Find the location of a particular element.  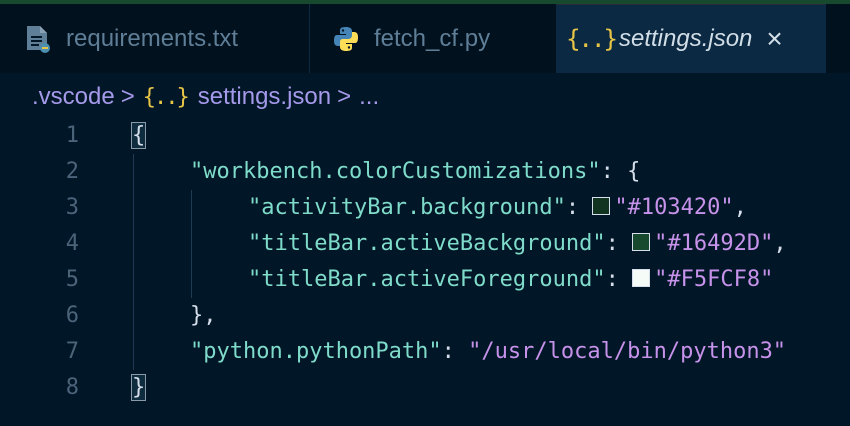

code-line: 6 }, is located at coordinates (425, 316).